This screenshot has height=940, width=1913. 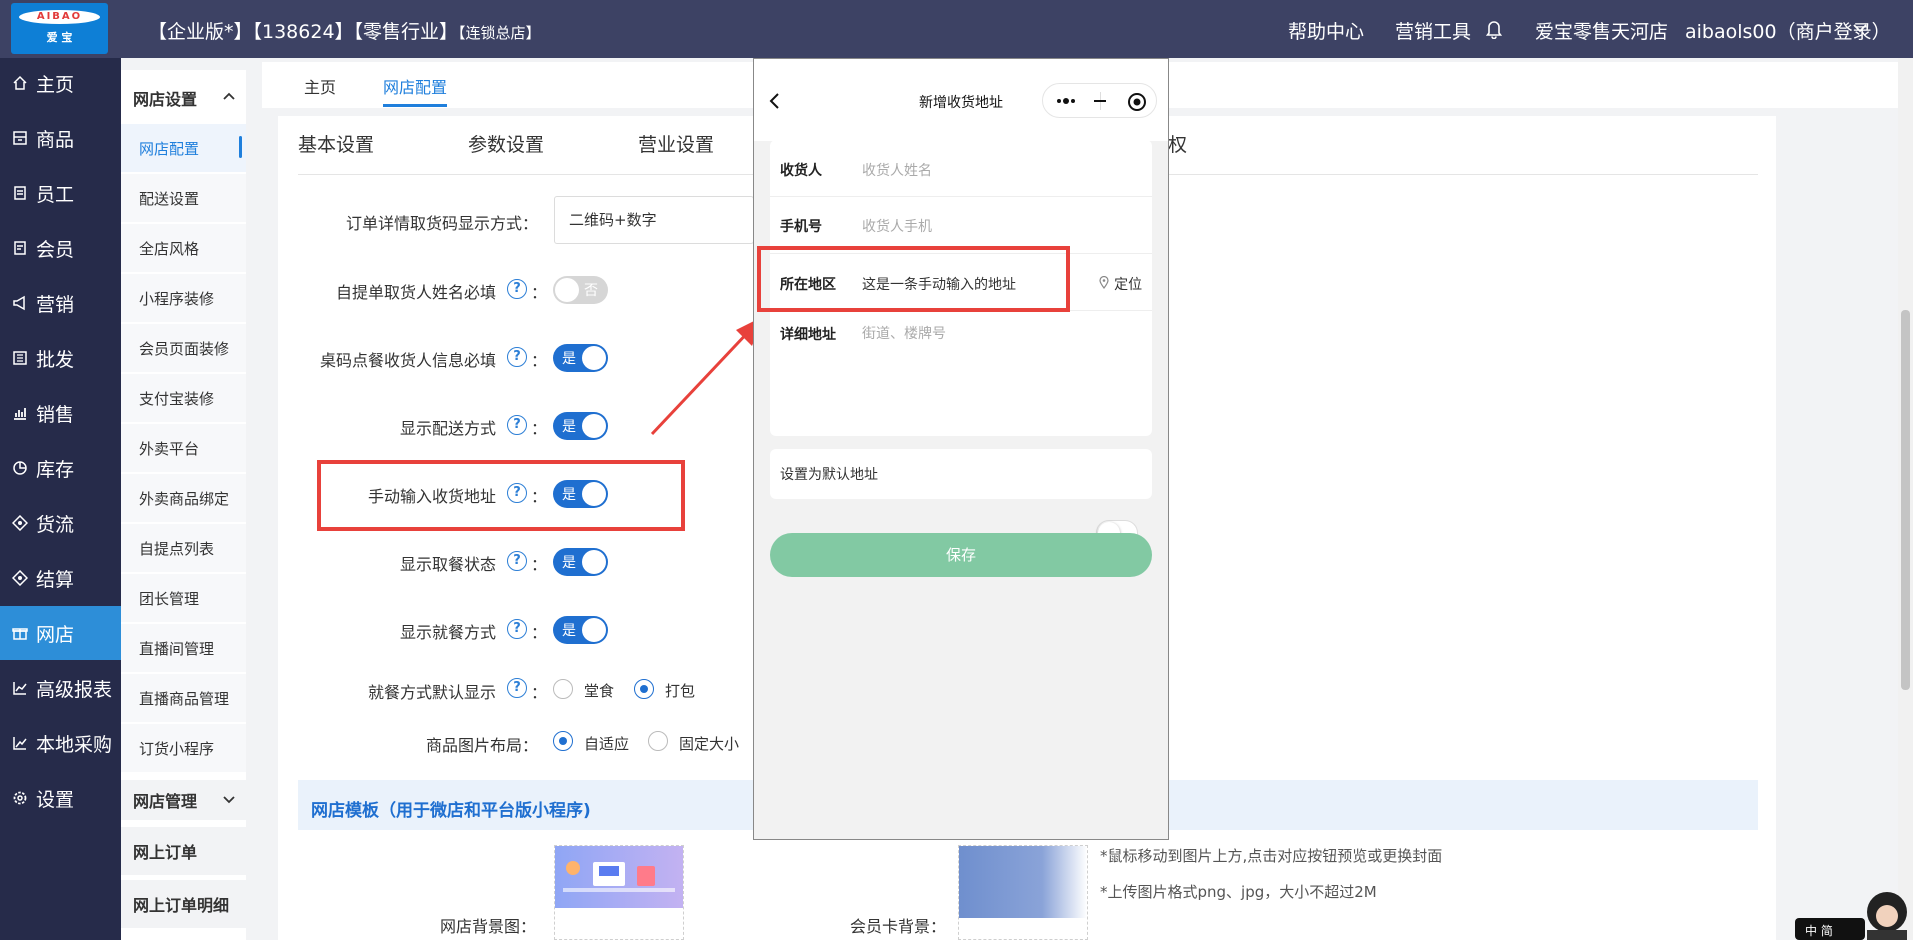 What do you see at coordinates (60, 248) in the screenshot?
I see `nav-members: 会员` at bounding box center [60, 248].